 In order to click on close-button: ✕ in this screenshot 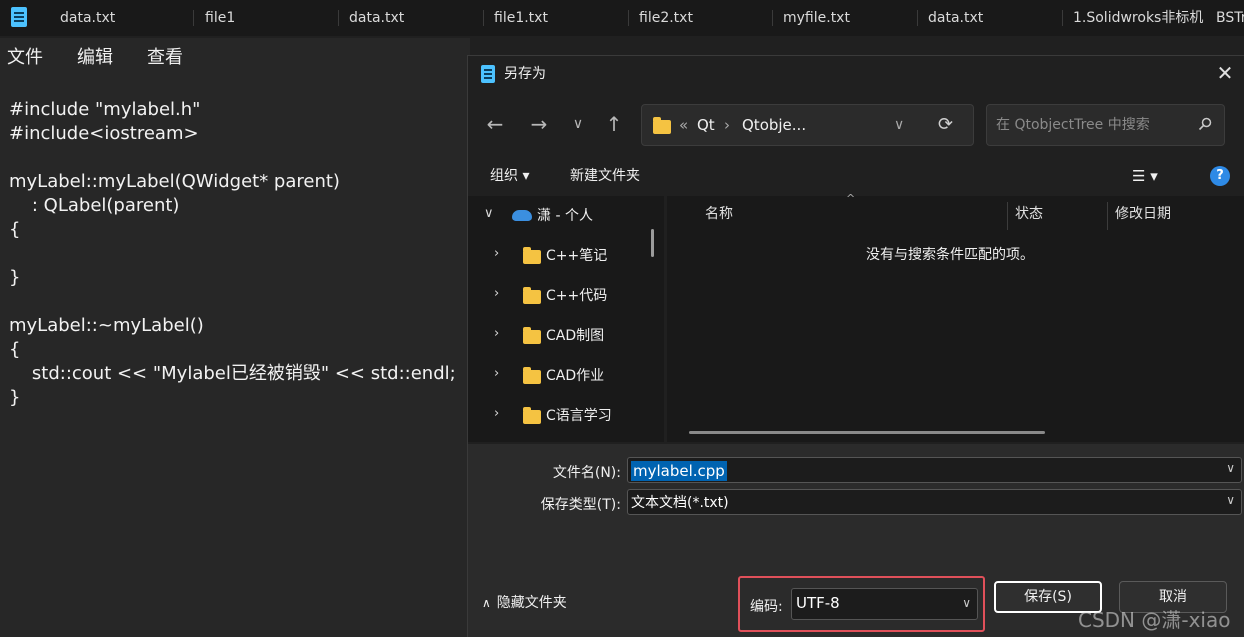, I will do `click(1224, 74)`.